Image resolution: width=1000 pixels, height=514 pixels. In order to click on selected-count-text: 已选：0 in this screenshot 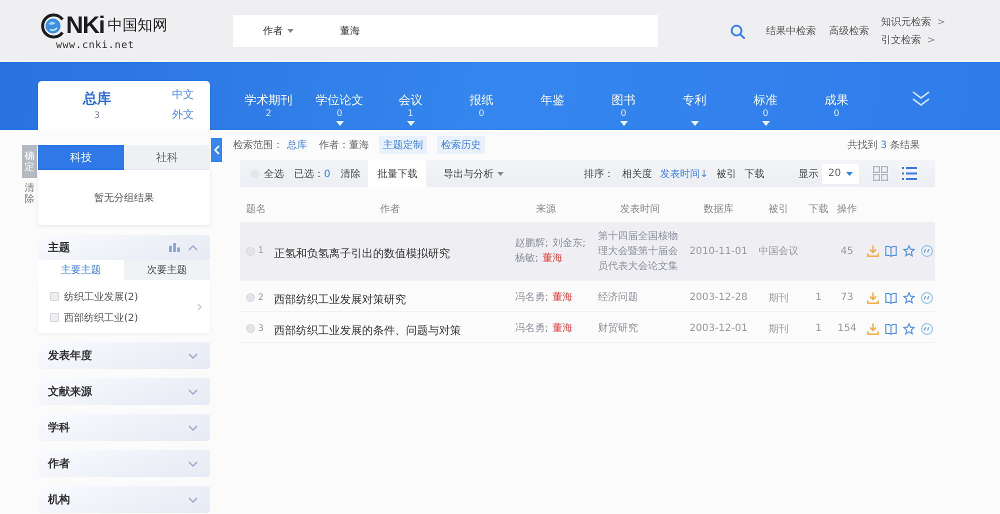, I will do `click(312, 174)`.